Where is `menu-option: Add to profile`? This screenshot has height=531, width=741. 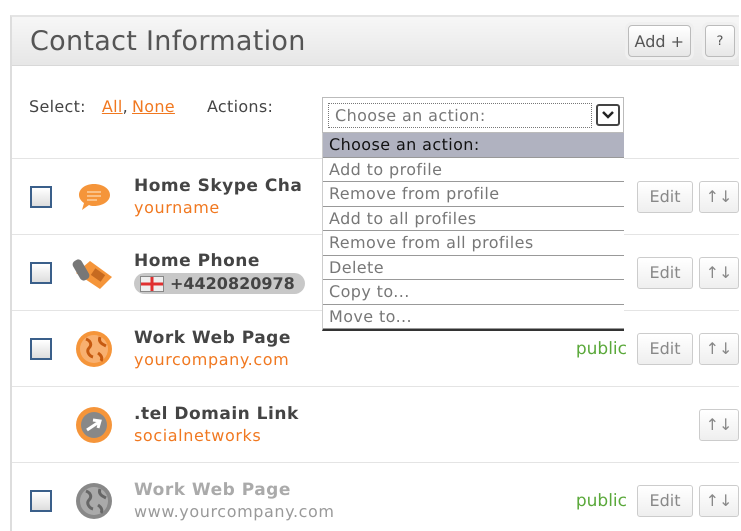
menu-option: Add to profile is located at coordinates (473, 170).